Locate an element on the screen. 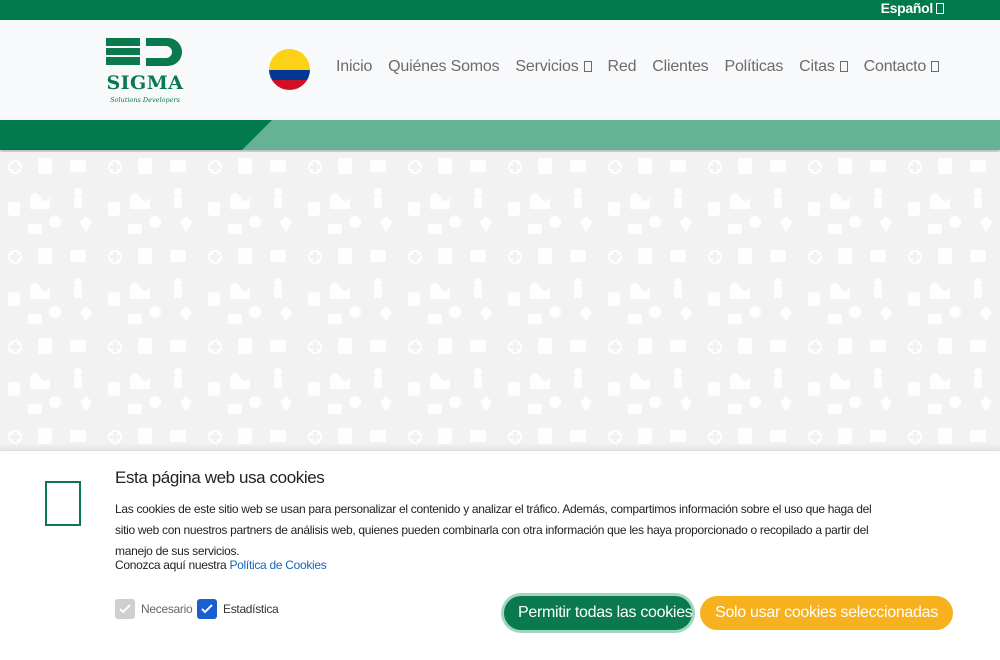 This screenshot has height=660, width=1000. nav-label: Servicios is located at coordinates (547, 66).